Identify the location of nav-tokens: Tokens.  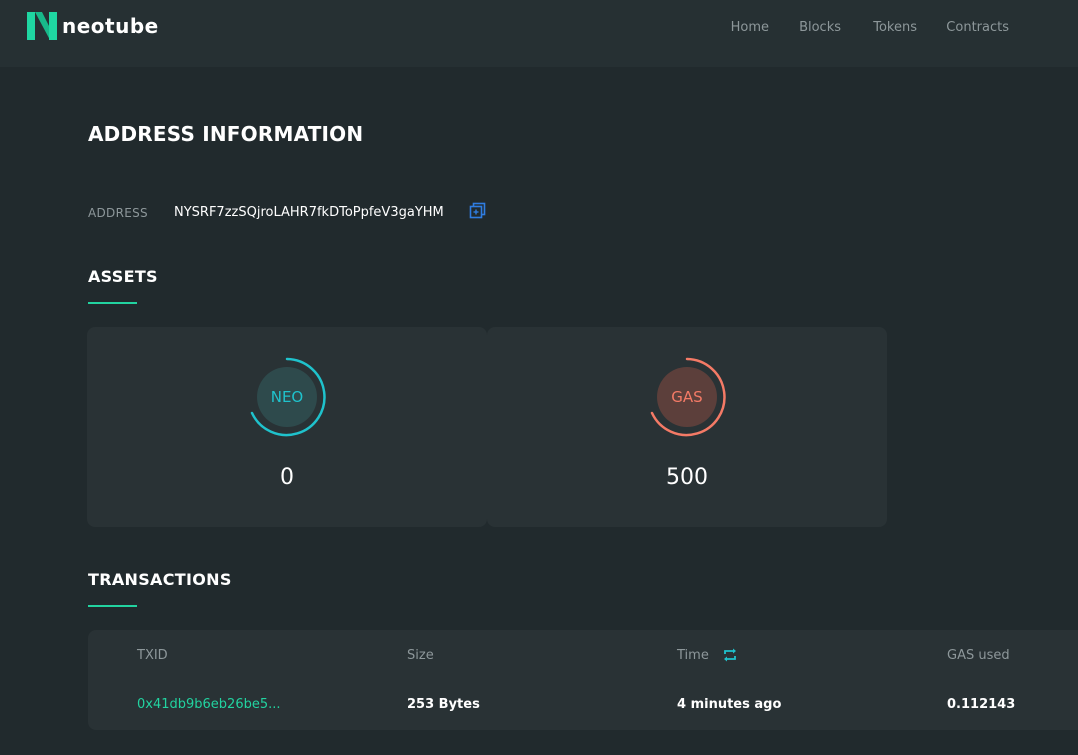
(895, 27).